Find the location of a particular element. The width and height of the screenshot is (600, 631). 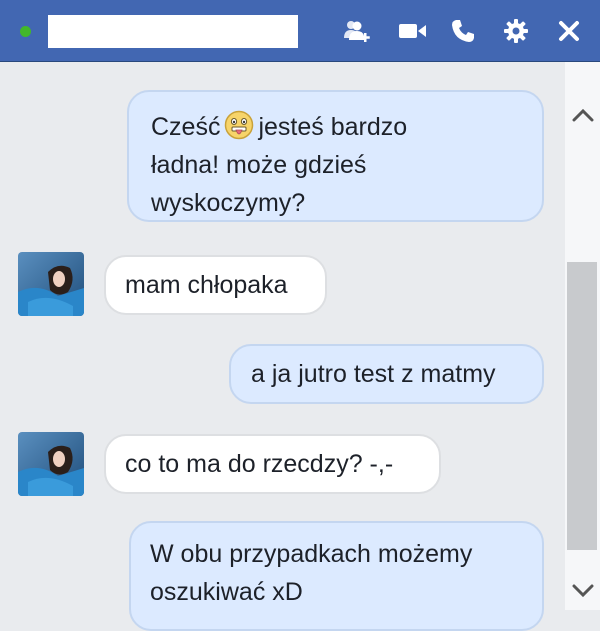

face-with-tongue-icon is located at coordinates (239, 125).